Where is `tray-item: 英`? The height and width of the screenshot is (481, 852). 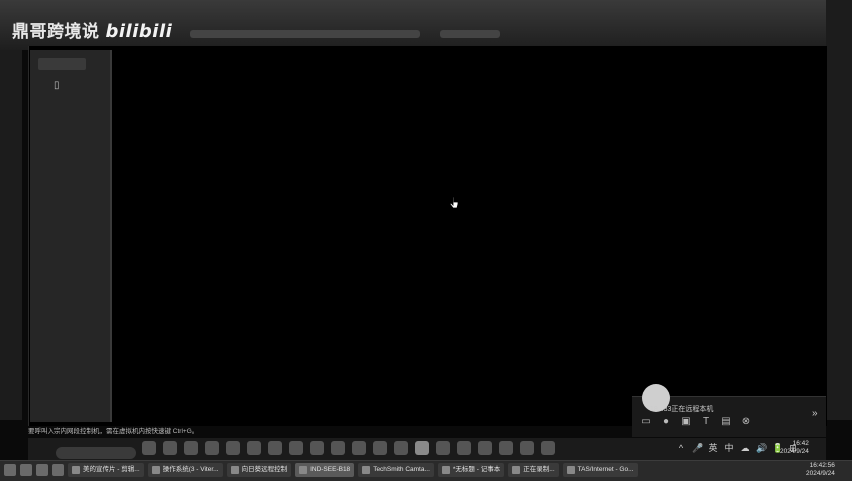 tray-item: 英 is located at coordinates (713, 448).